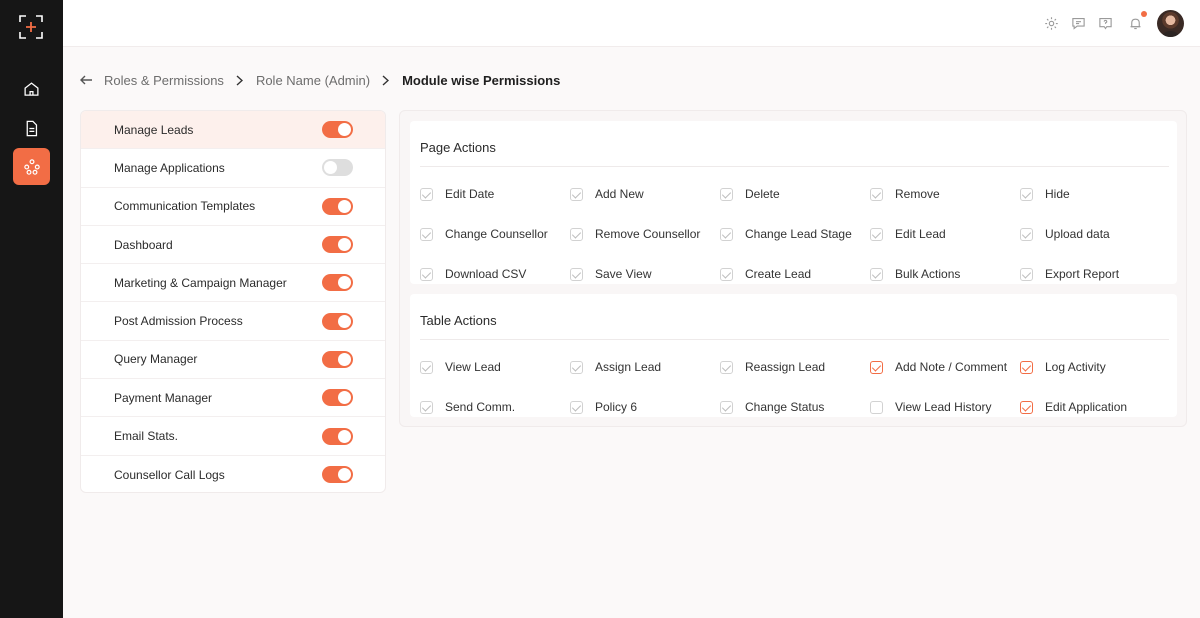  Describe the element at coordinates (915, 274) in the screenshot. I see `permission-checkbox: Bulk Actions` at that location.